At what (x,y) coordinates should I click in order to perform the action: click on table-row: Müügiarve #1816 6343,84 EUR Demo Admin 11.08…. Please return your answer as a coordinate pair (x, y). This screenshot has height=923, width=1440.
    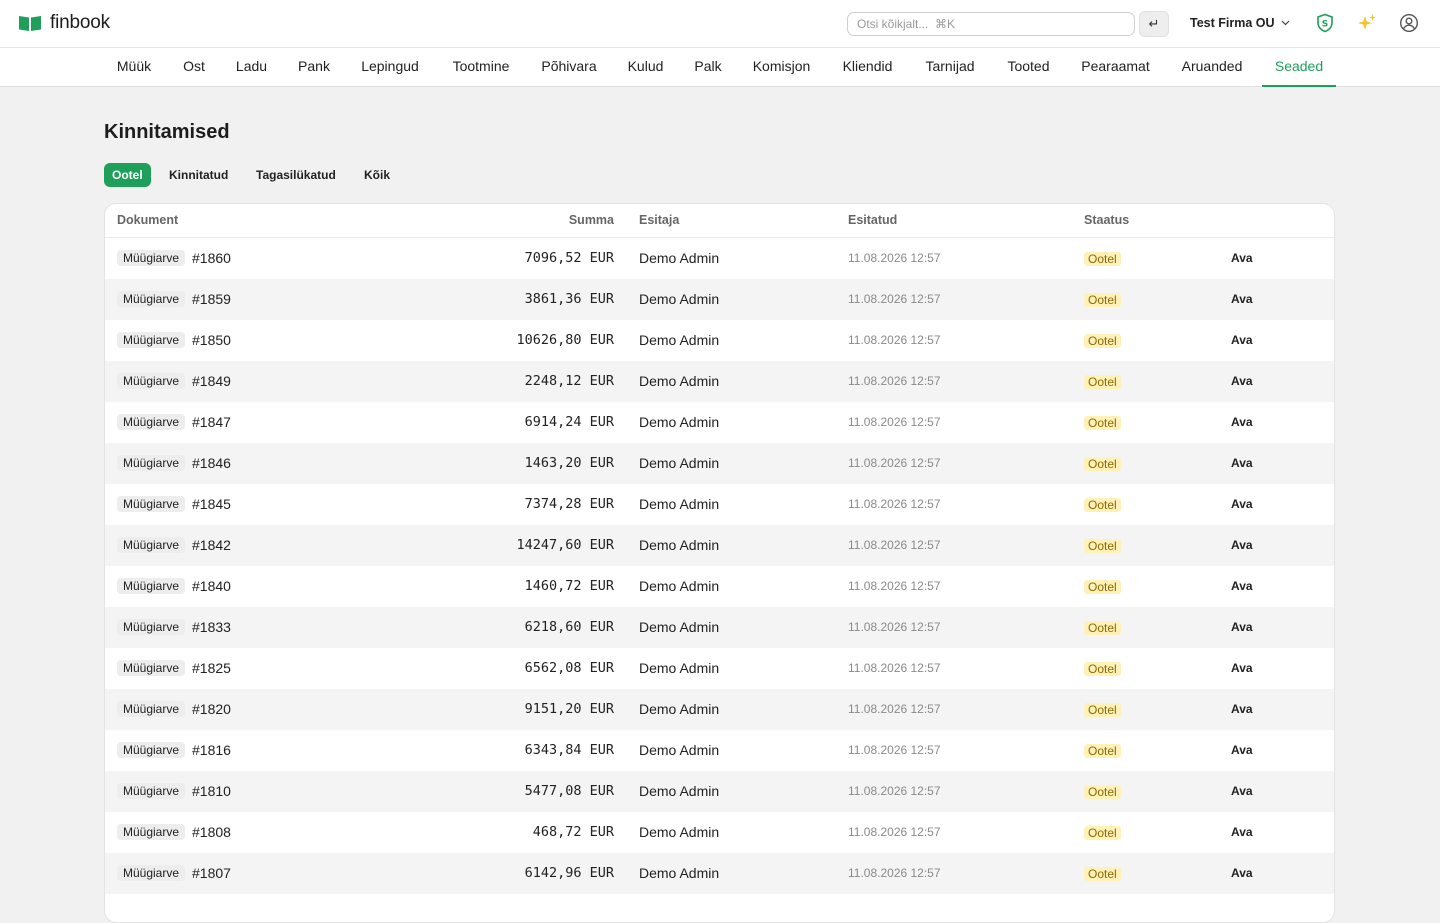
    Looking at the image, I should click on (719, 750).